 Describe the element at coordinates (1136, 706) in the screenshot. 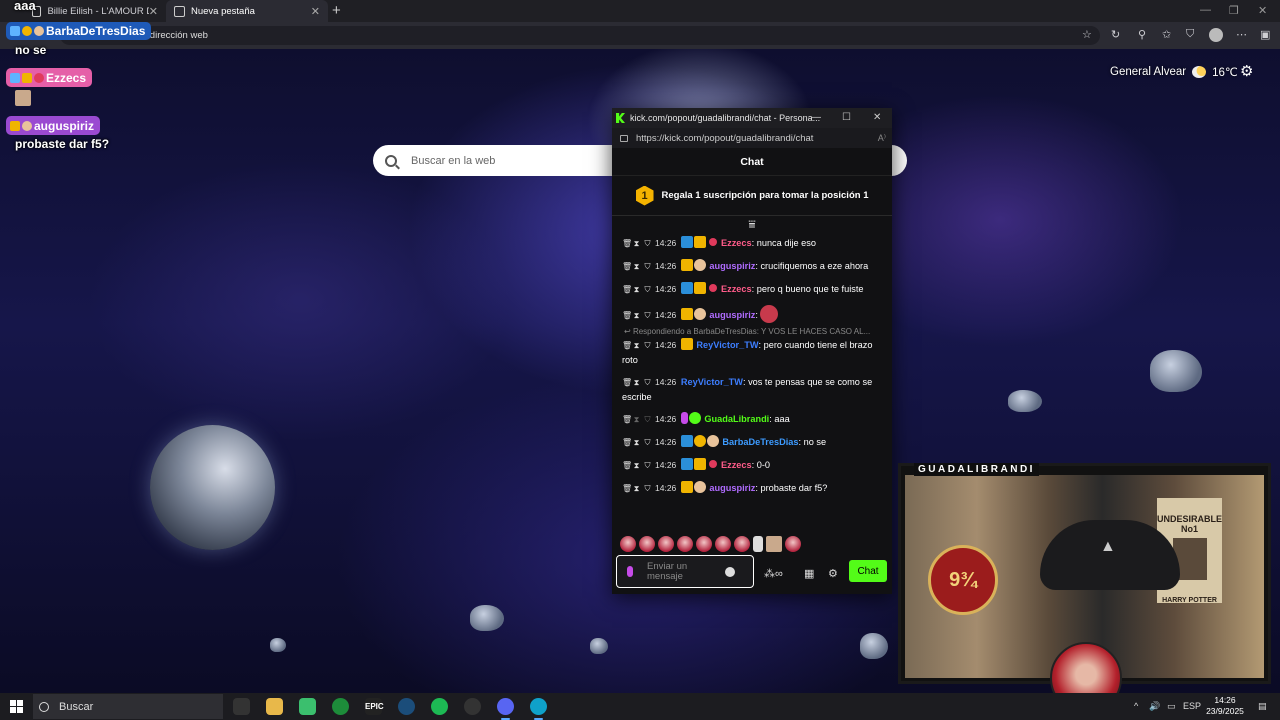

I see `tray-chevron-icon: ^` at that location.